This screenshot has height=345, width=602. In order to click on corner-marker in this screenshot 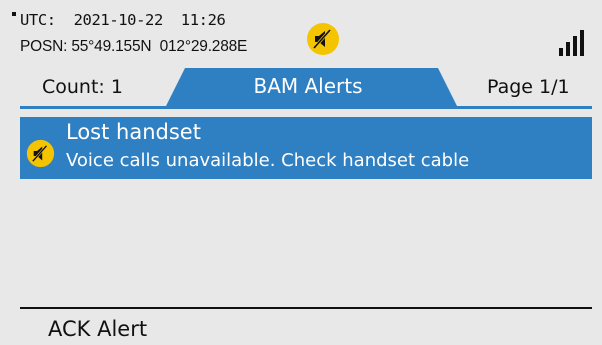, I will do `click(14, 14)`.